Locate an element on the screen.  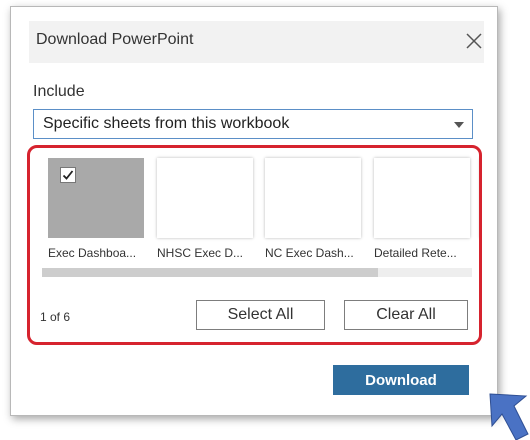
close-icon is located at coordinates (474, 41).